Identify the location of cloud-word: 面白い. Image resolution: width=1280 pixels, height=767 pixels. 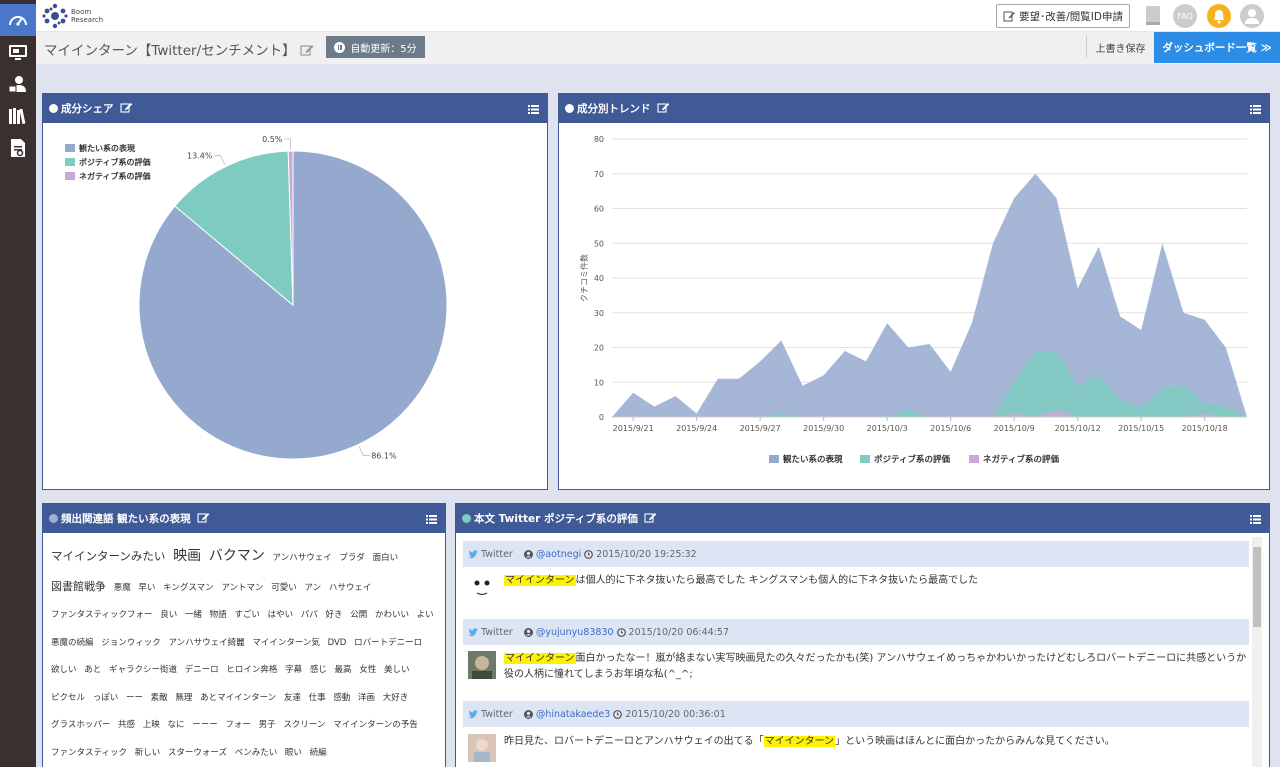
(386, 558).